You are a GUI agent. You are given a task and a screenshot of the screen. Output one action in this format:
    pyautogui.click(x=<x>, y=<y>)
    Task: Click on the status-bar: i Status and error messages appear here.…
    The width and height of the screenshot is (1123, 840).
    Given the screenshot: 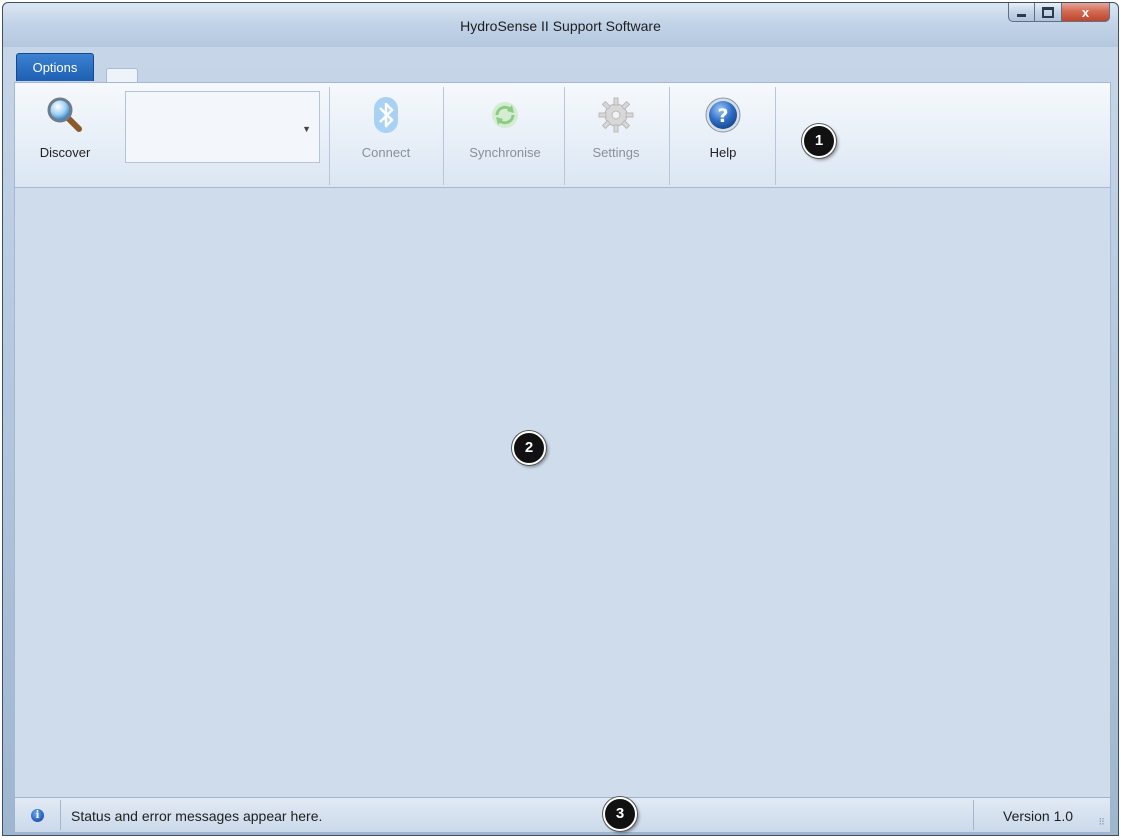 What is the action you would take?
    pyautogui.click(x=562, y=815)
    